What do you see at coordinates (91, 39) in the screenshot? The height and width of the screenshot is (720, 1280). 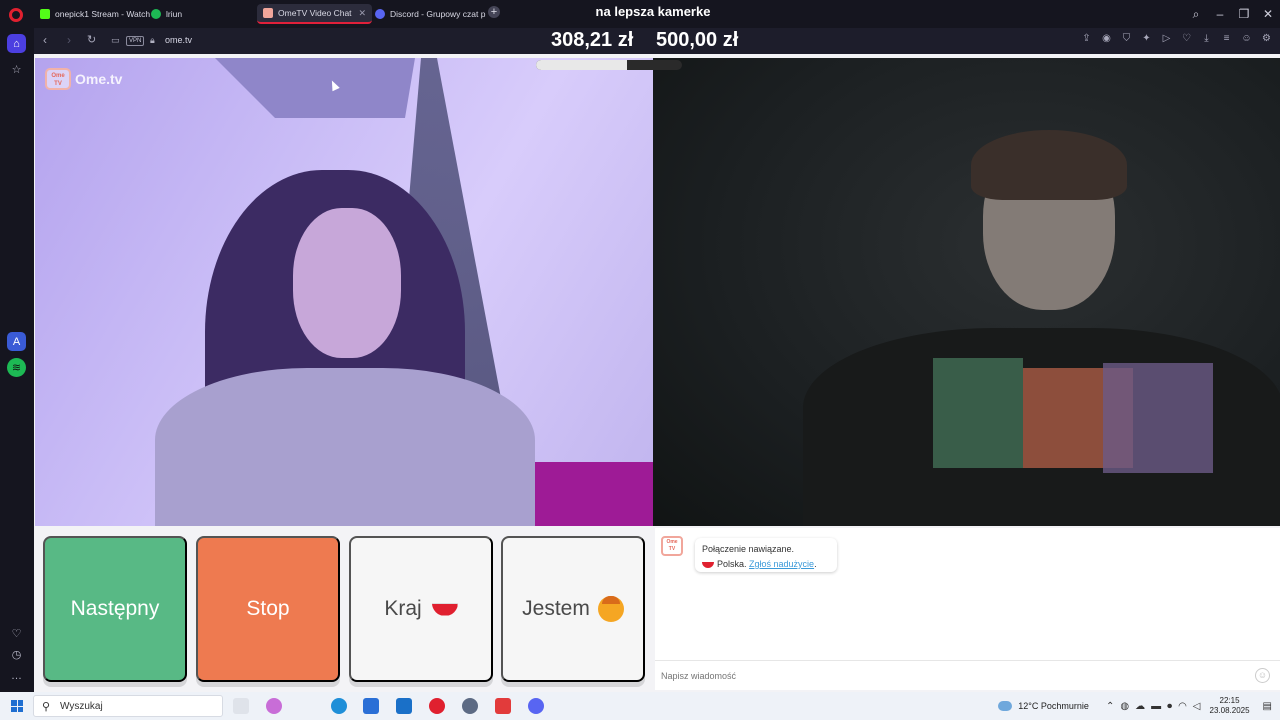 I see `reload-icon: ↻` at bounding box center [91, 39].